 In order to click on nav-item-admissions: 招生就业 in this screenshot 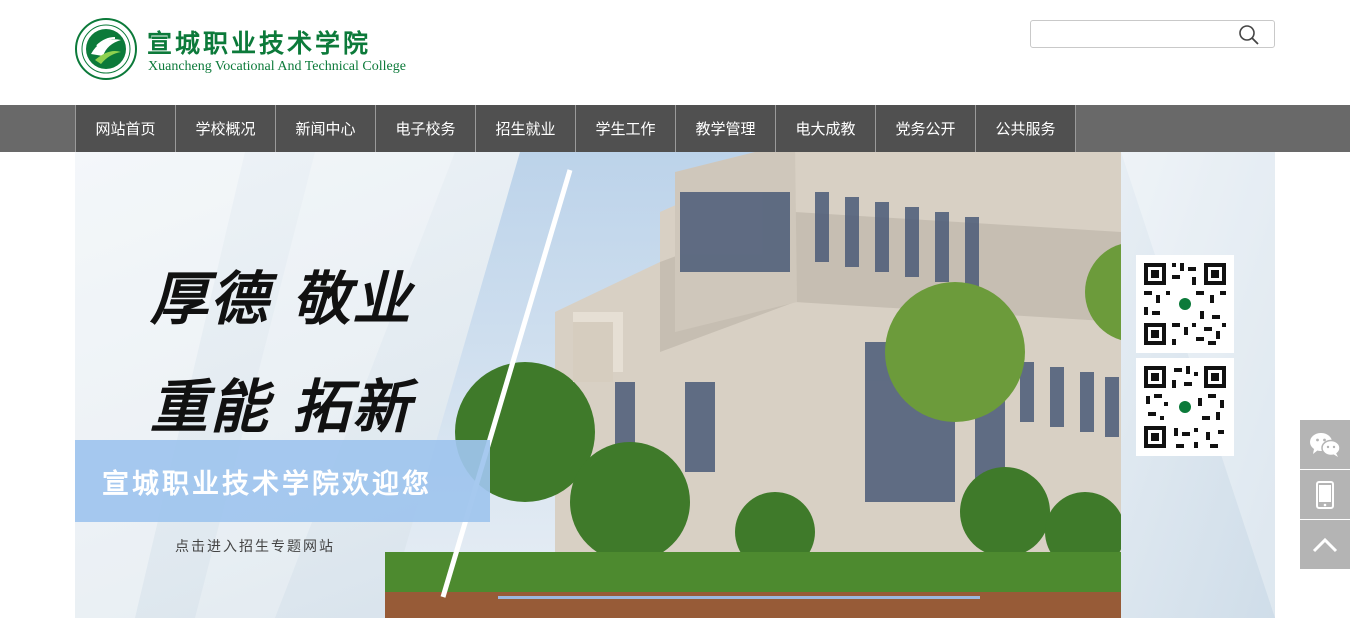, I will do `click(525, 128)`.